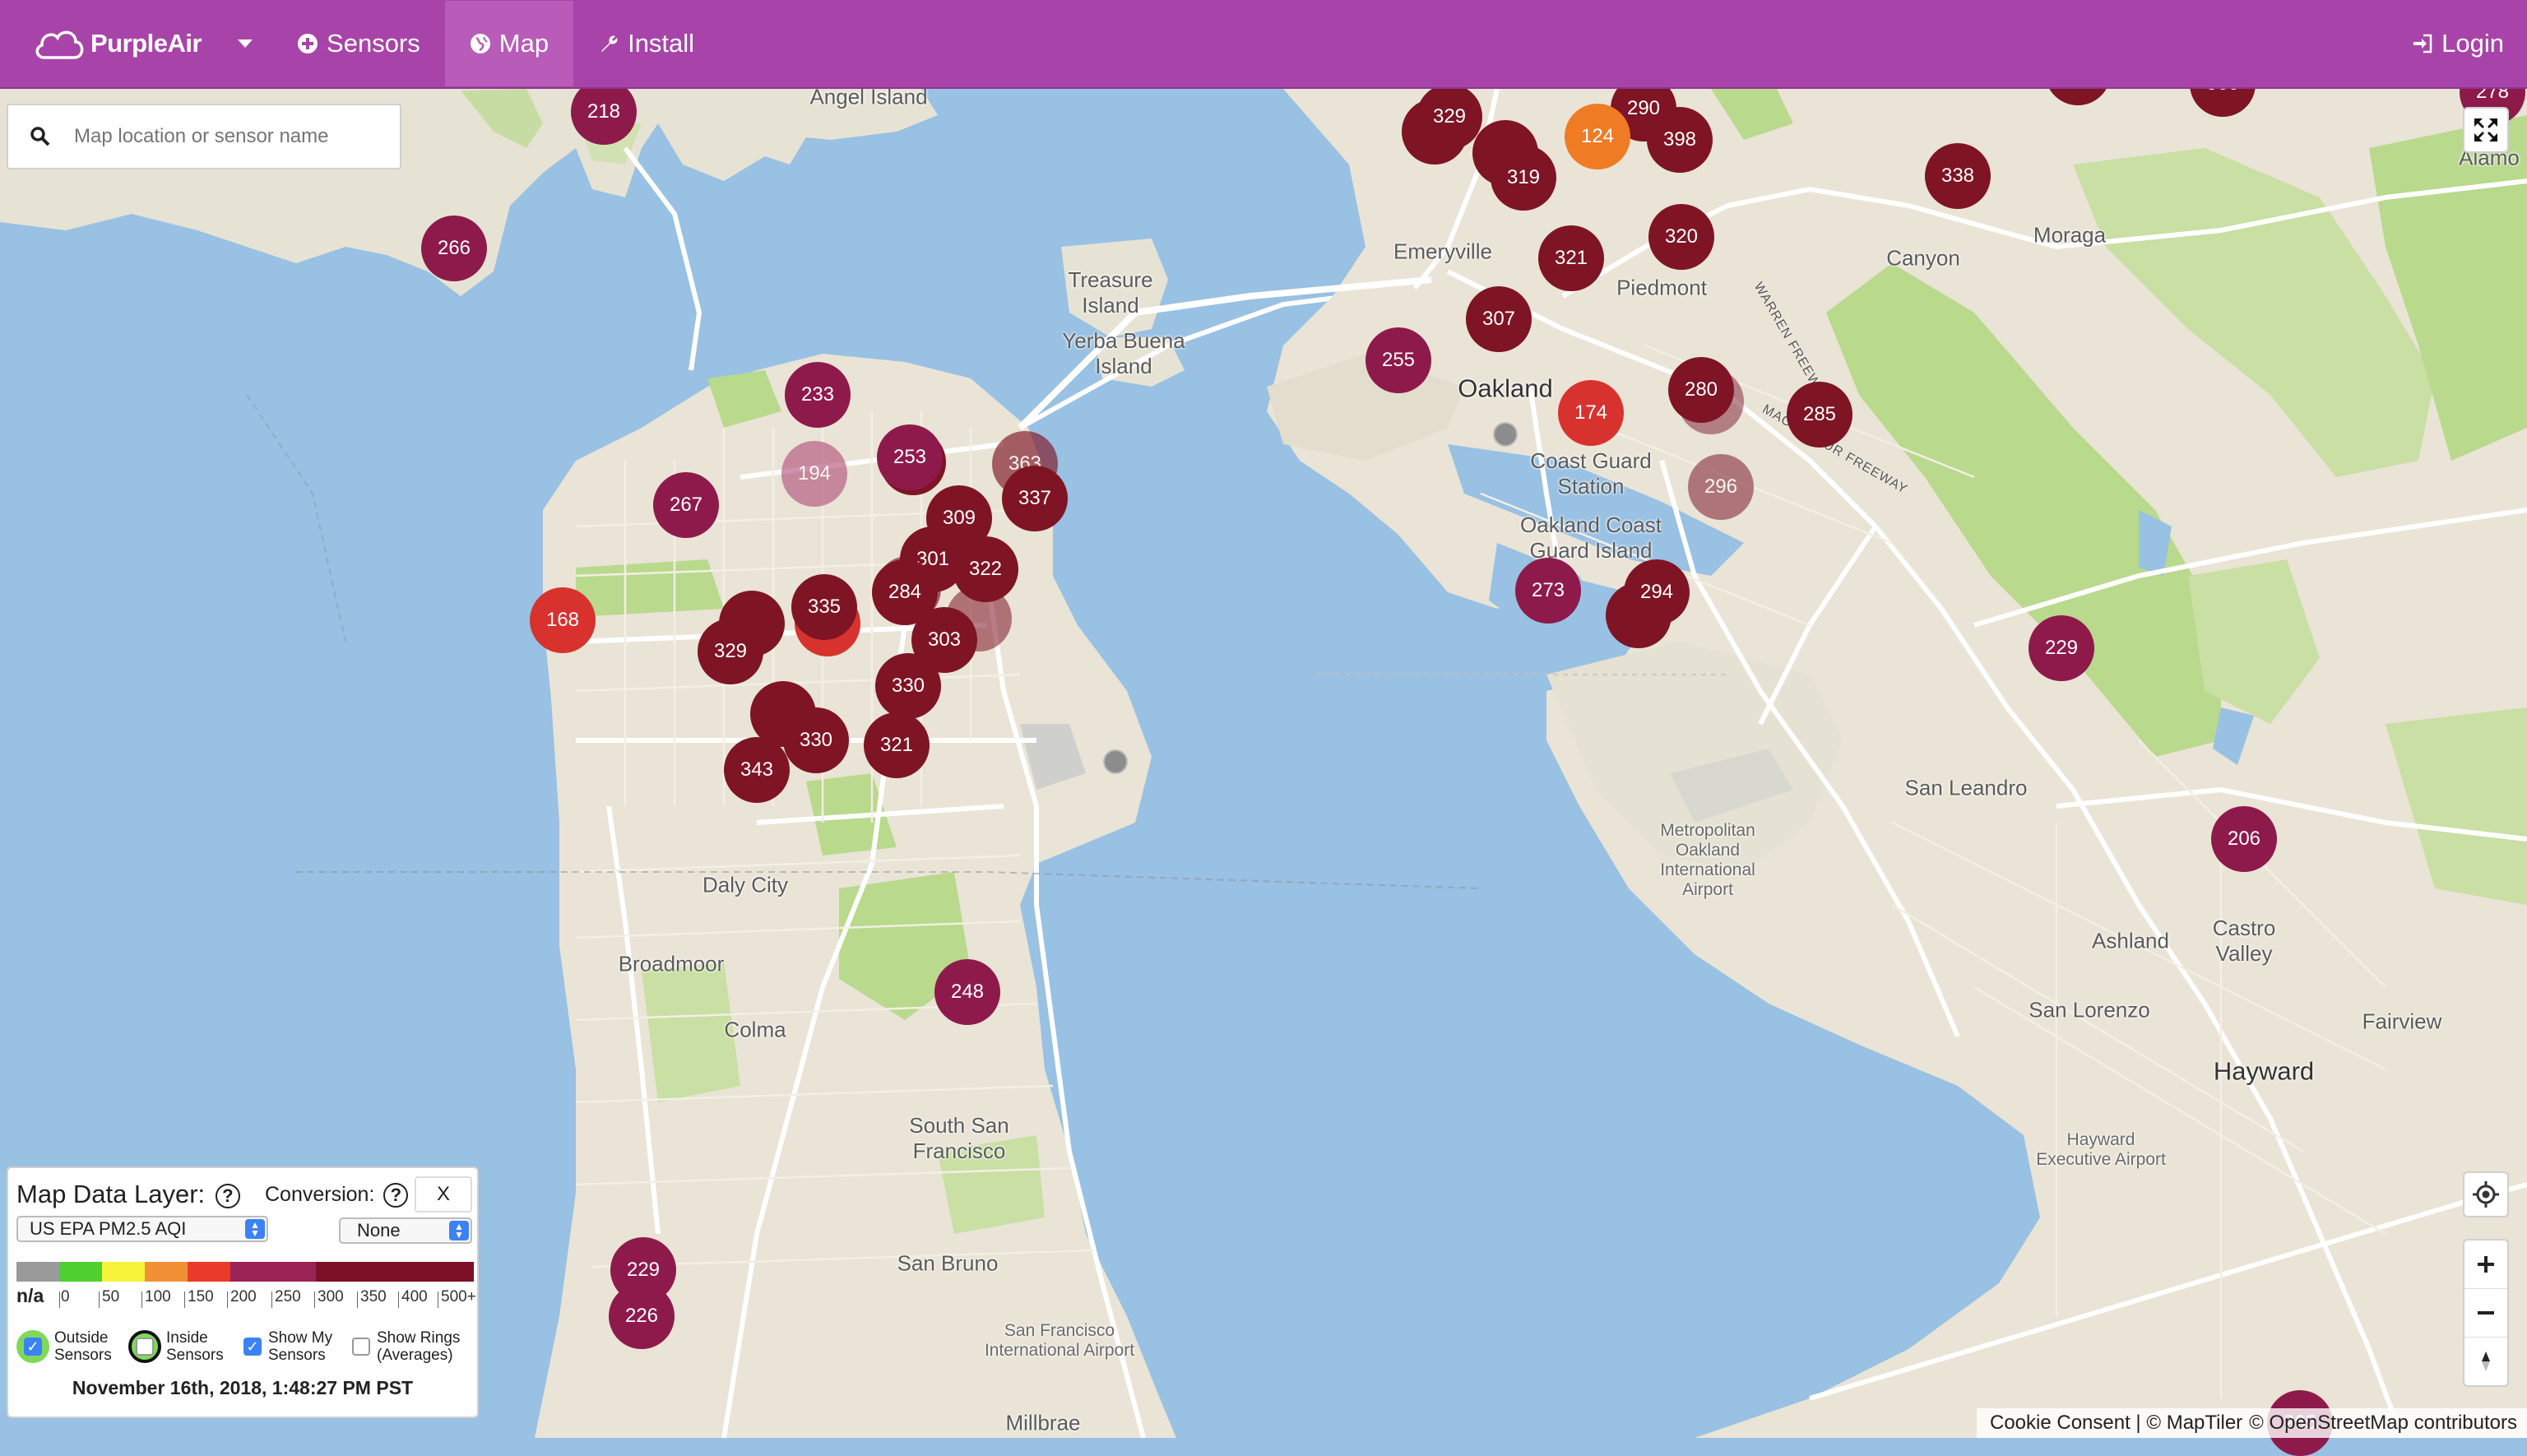 The image size is (2527, 1456). Describe the element at coordinates (1399, 360) in the screenshot. I see `sensor-marker: 255` at that location.